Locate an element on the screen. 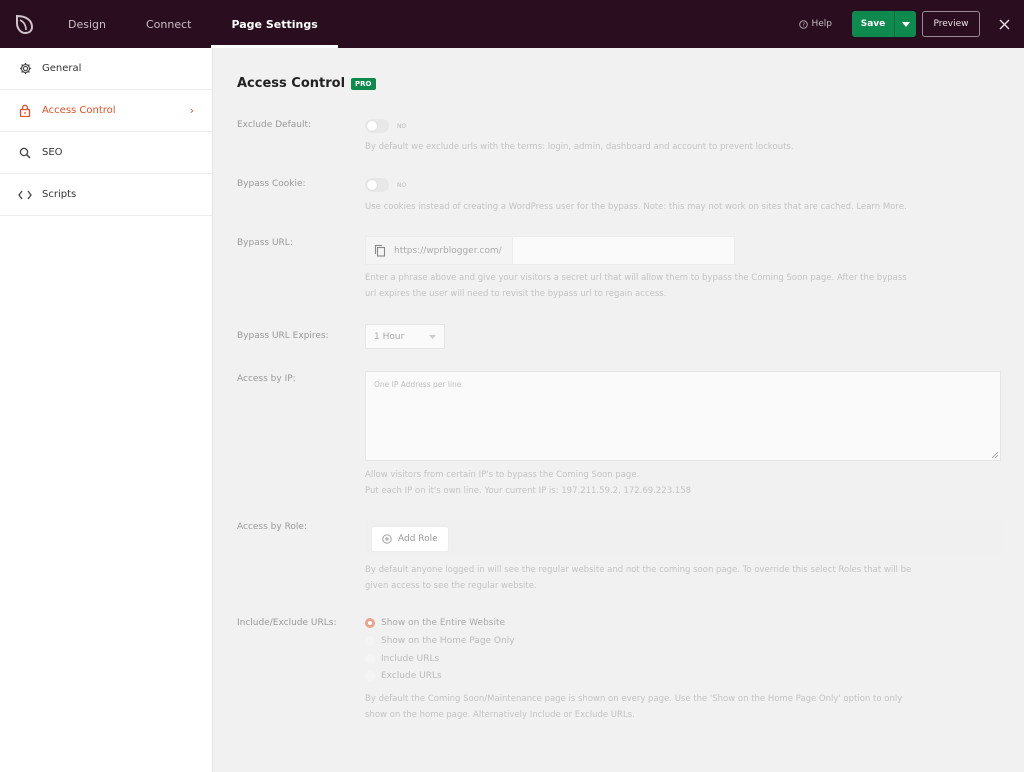 The height and width of the screenshot is (772, 1024). tab-page-settings: Page Settings is located at coordinates (275, 24).